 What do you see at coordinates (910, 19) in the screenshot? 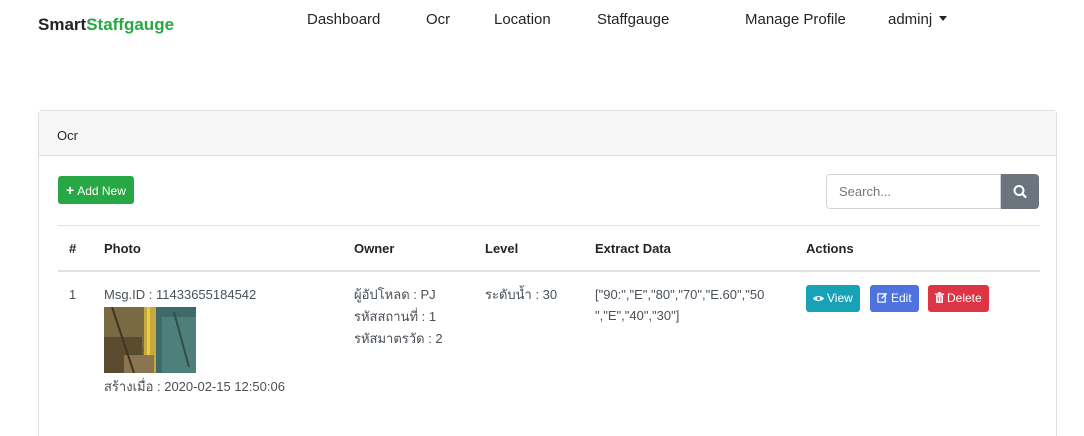
I see `user-name: adminj` at bounding box center [910, 19].